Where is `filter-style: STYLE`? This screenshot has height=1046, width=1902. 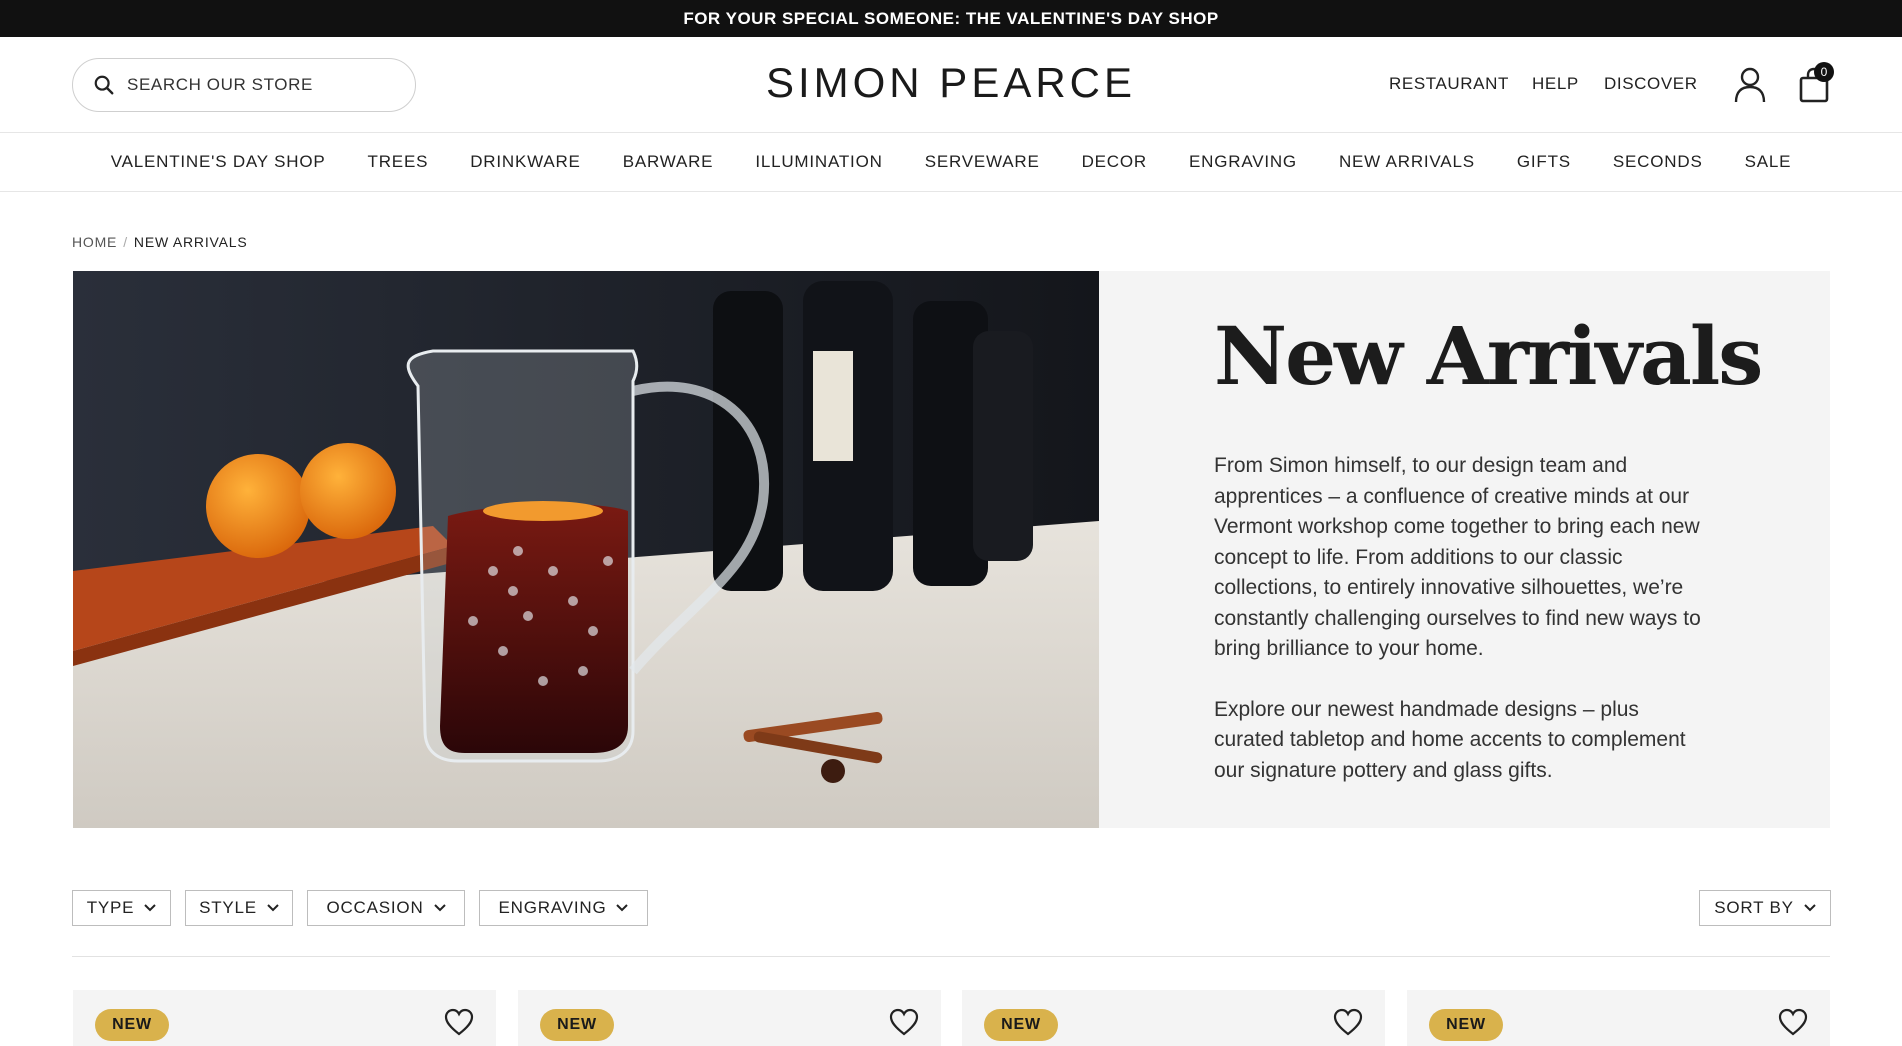
filter-style: STYLE is located at coordinates (239, 908).